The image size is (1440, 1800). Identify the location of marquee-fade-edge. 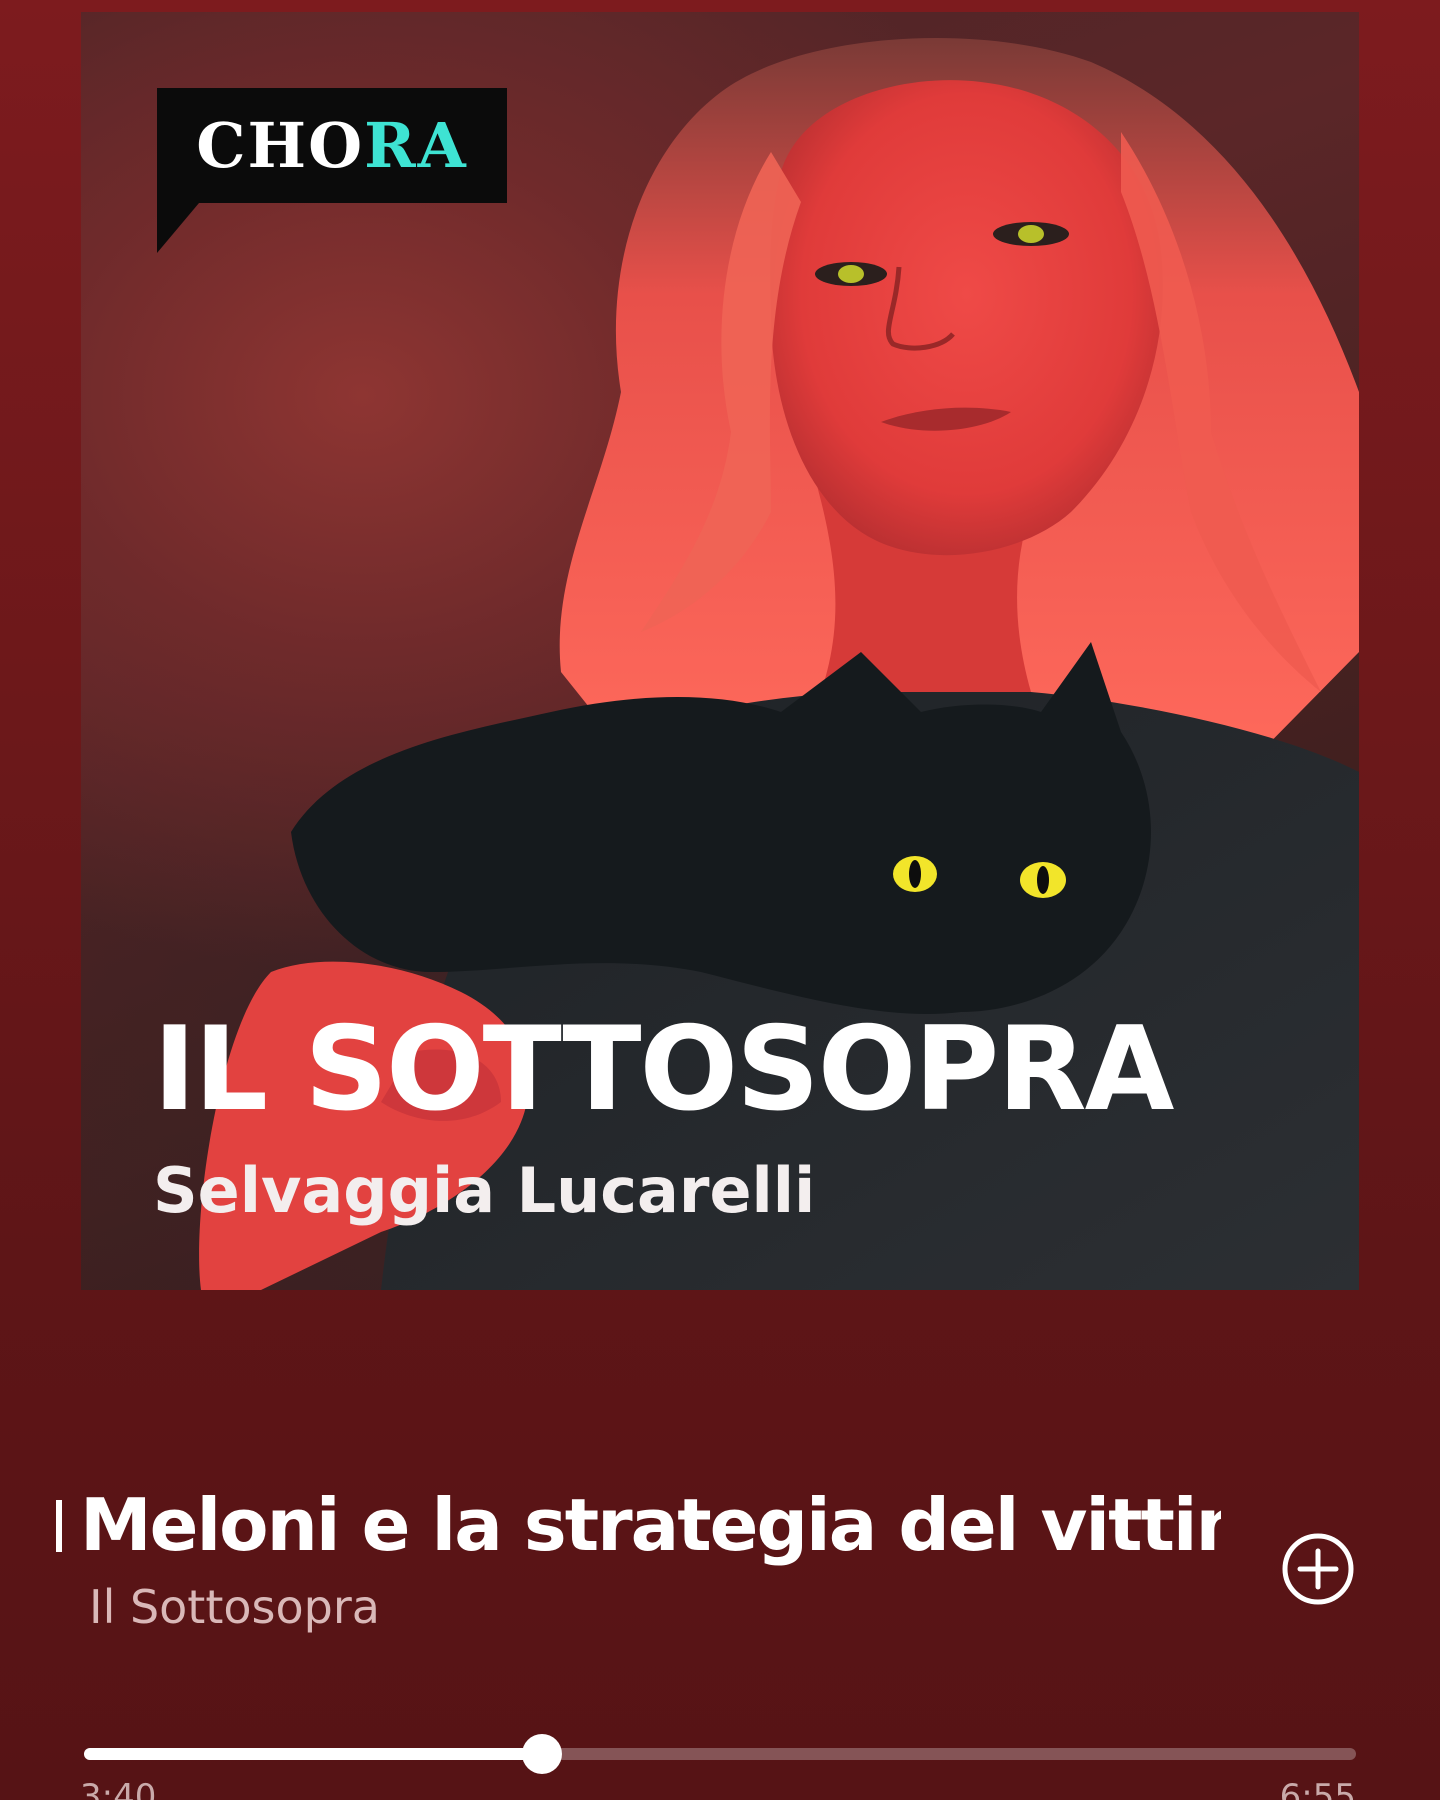
(59, 1526).